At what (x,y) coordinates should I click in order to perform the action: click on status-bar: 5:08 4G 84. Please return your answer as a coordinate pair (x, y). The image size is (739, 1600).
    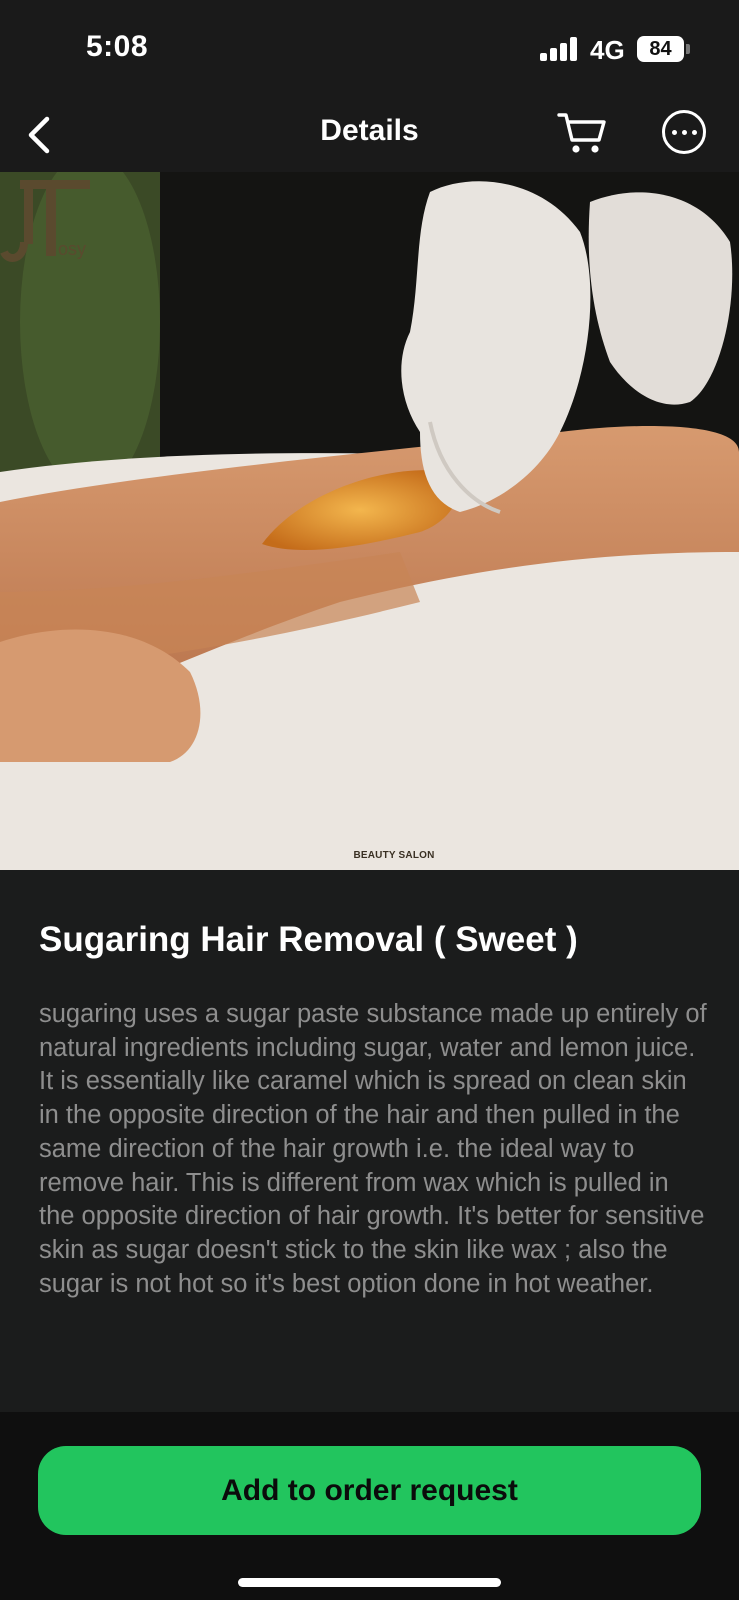
    Looking at the image, I should click on (369, 50).